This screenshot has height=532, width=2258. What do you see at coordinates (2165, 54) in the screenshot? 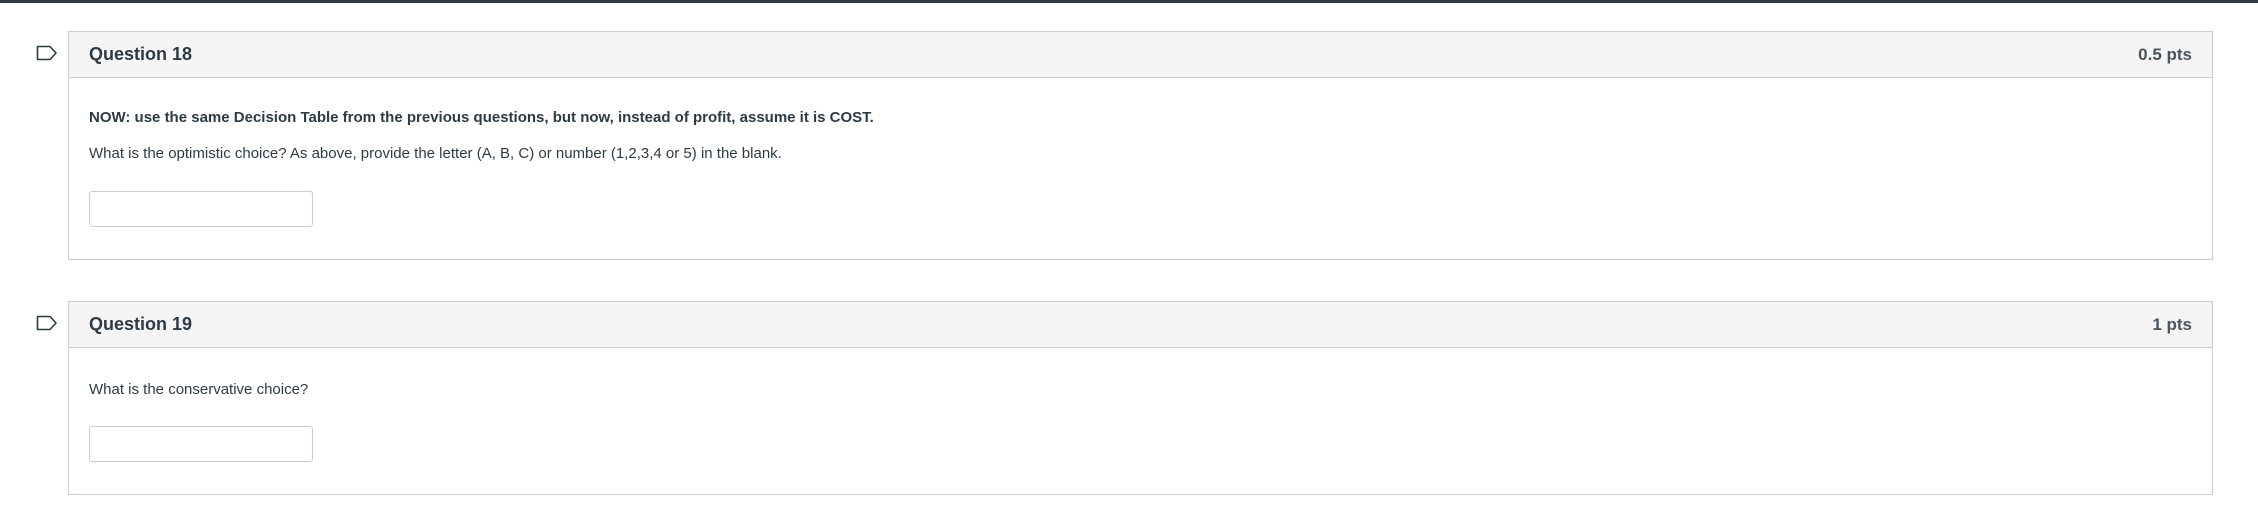
I see `question-points: 0.5 pts` at bounding box center [2165, 54].